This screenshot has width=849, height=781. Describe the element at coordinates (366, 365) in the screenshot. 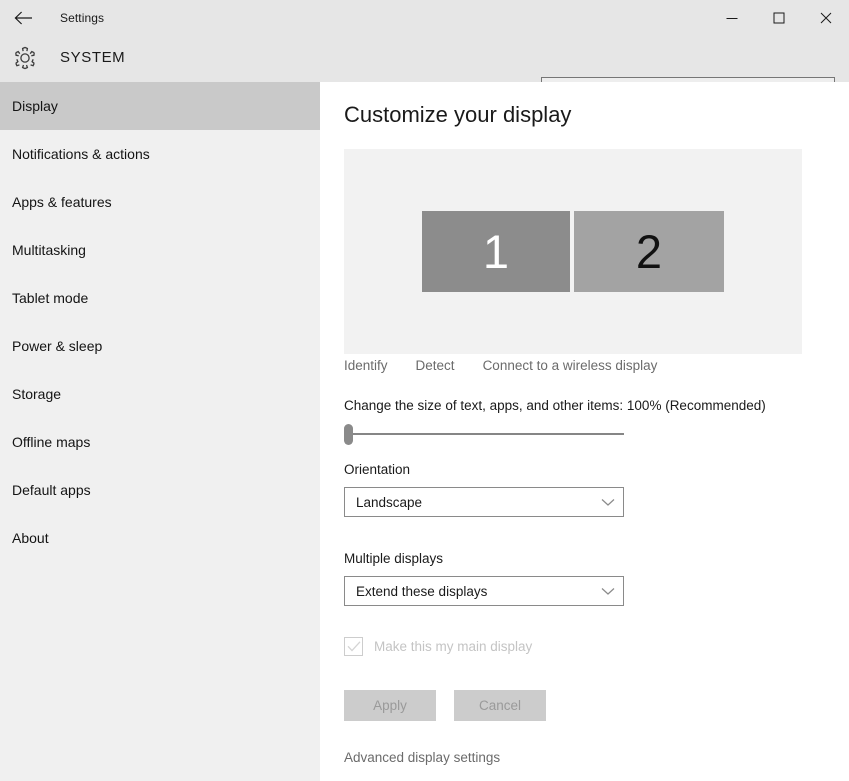

I see `identify-link: Identify` at that location.